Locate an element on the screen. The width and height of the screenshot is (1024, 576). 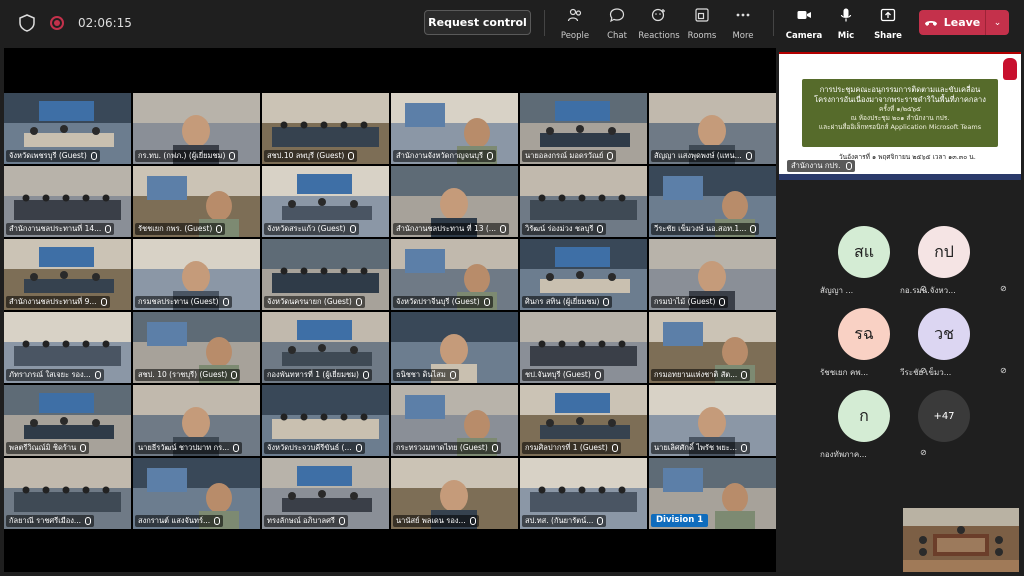
participant-name-label: จังหวัดเพชรบุรี (Guest) is located at coordinates (53, 156).